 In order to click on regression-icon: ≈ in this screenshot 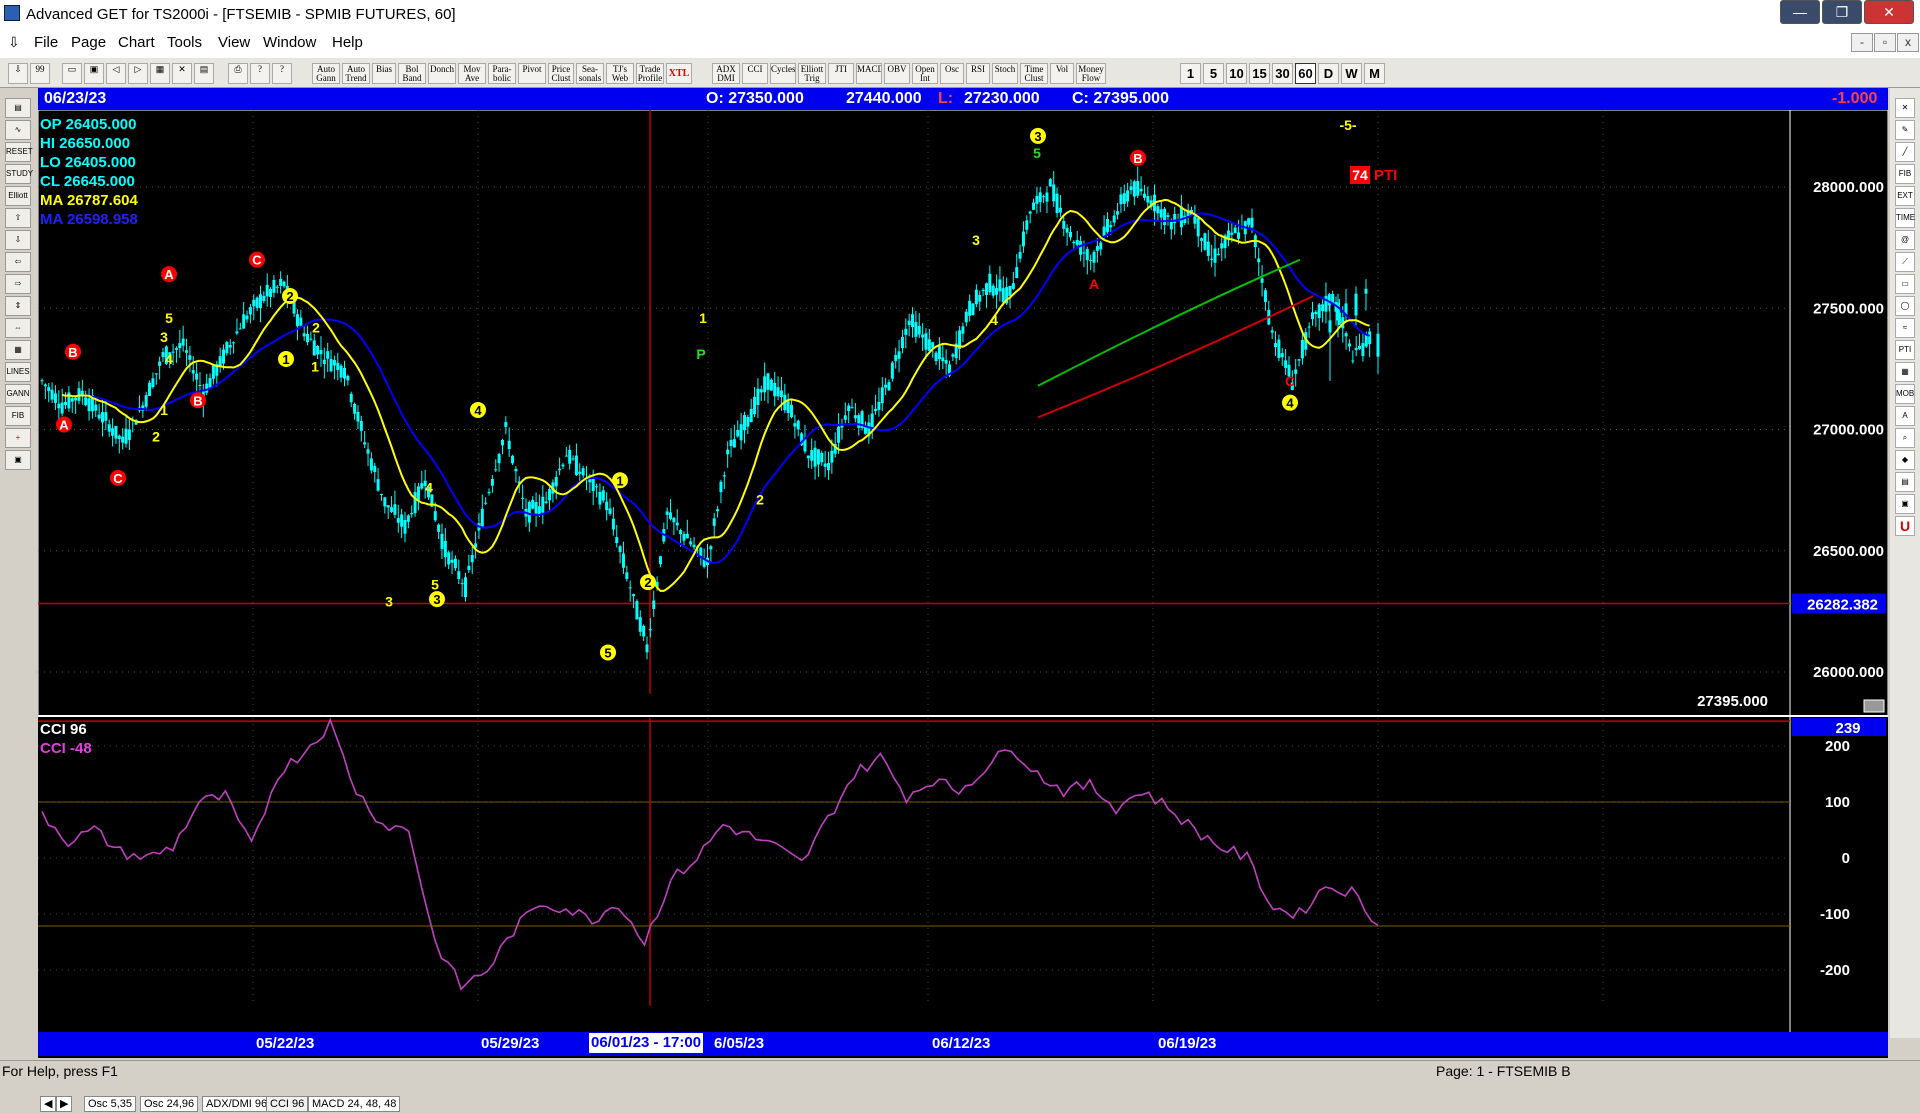, I will do `click(1905, 328)`.